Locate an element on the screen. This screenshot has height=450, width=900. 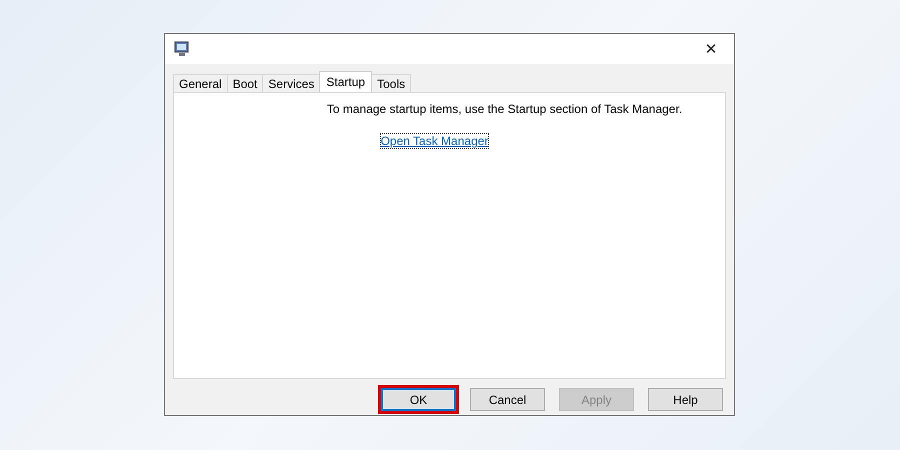
close-button: ✕ is located at coordinates (711, 49).